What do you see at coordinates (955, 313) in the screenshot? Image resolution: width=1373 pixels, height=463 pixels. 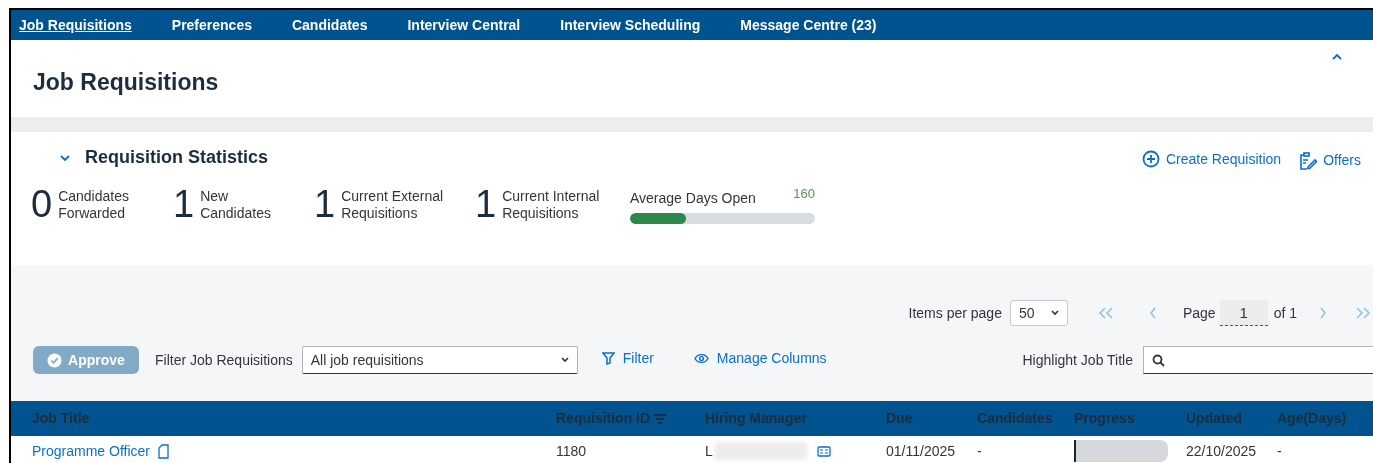 I see `items-per-page-label: Items per page` at bounding box center [955, 313].